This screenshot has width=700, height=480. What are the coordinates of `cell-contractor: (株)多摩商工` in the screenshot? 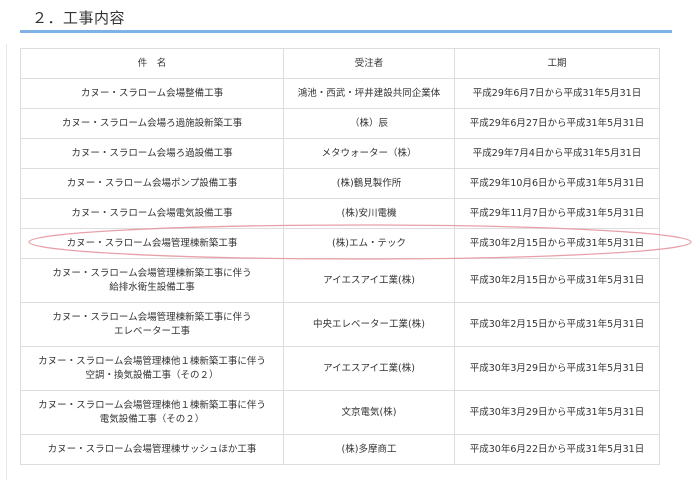 It's located at (369, 449).